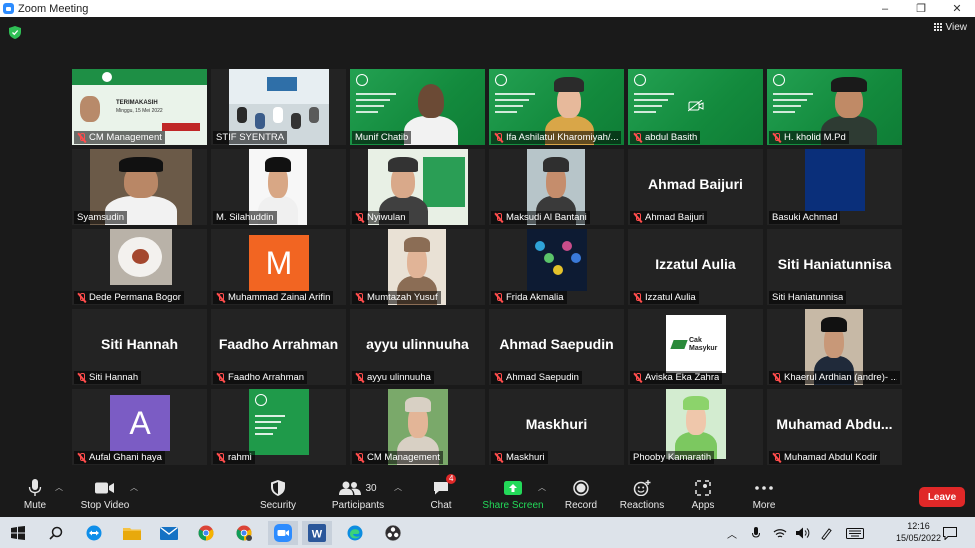 This screenshot has width=975, height=548. Describe the element at coordinates (542, 487) in the screenshot. I see `share-options-caret: ︿` at that location.